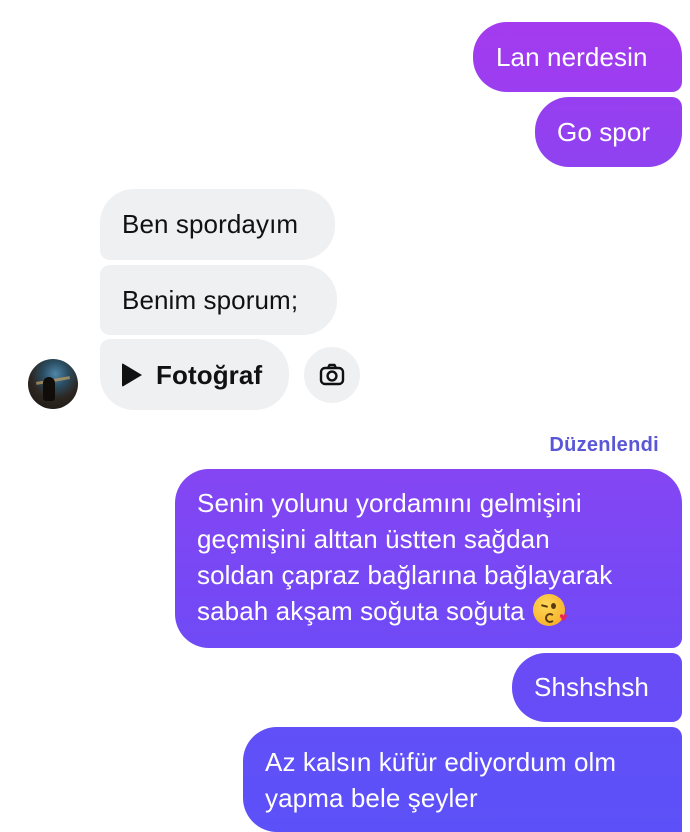 The height and width of the screenshot is (832, 690). Describe the element at coordinates (210, 224) in the screenshot. I see `message-text: Ben spordayım` at that location.